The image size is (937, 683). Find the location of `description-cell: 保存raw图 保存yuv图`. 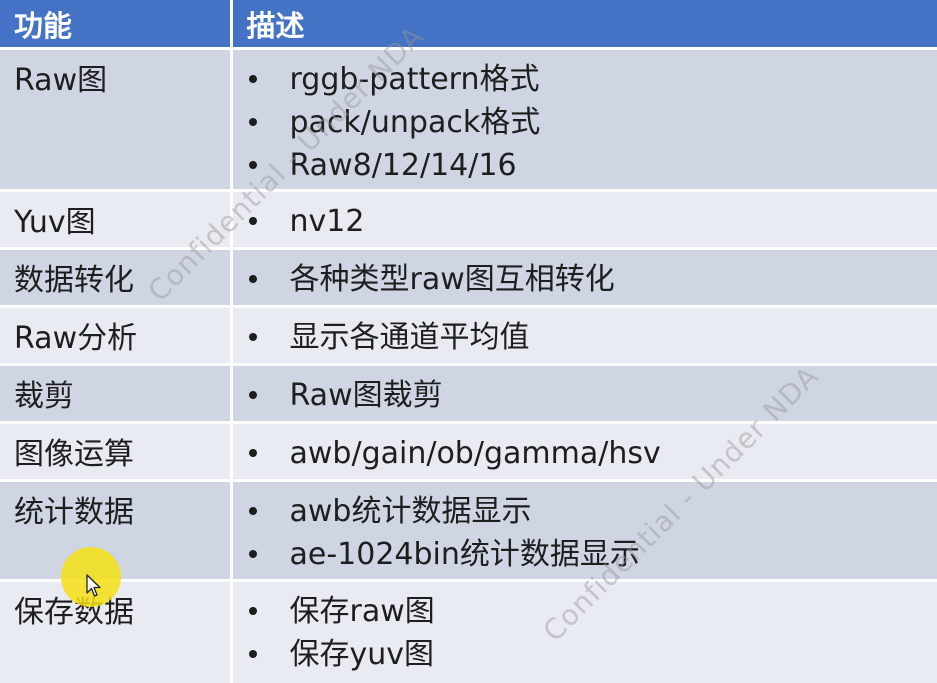

description-cell: 保存raw图 保存yuv图 is located at coordinates (584, 631).